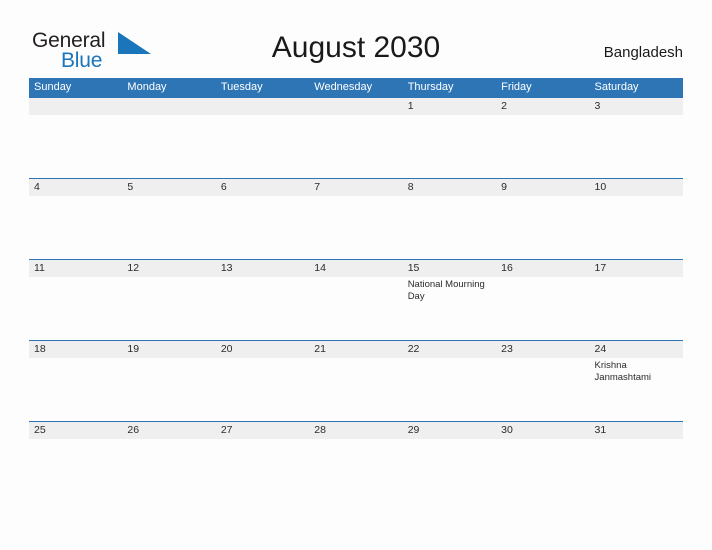  What do you see at coordinates (75, 187) in the screenshot?
I see `day-number: 4` at bounding box center [75, 187].